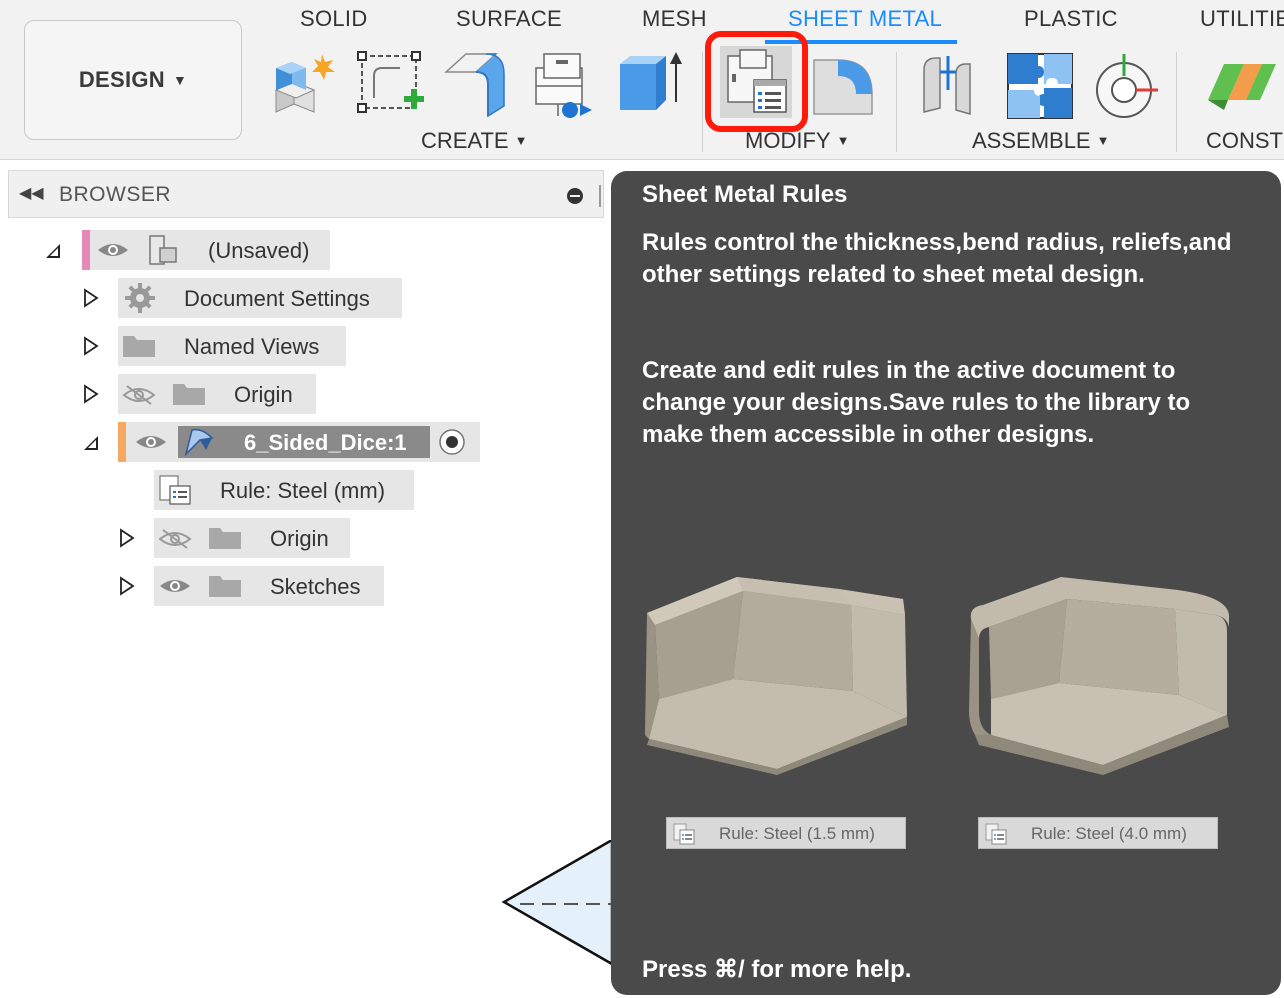 The image size is (1284, 998). I want to click on create-menu: CREATE ▼, so click(474, 141).